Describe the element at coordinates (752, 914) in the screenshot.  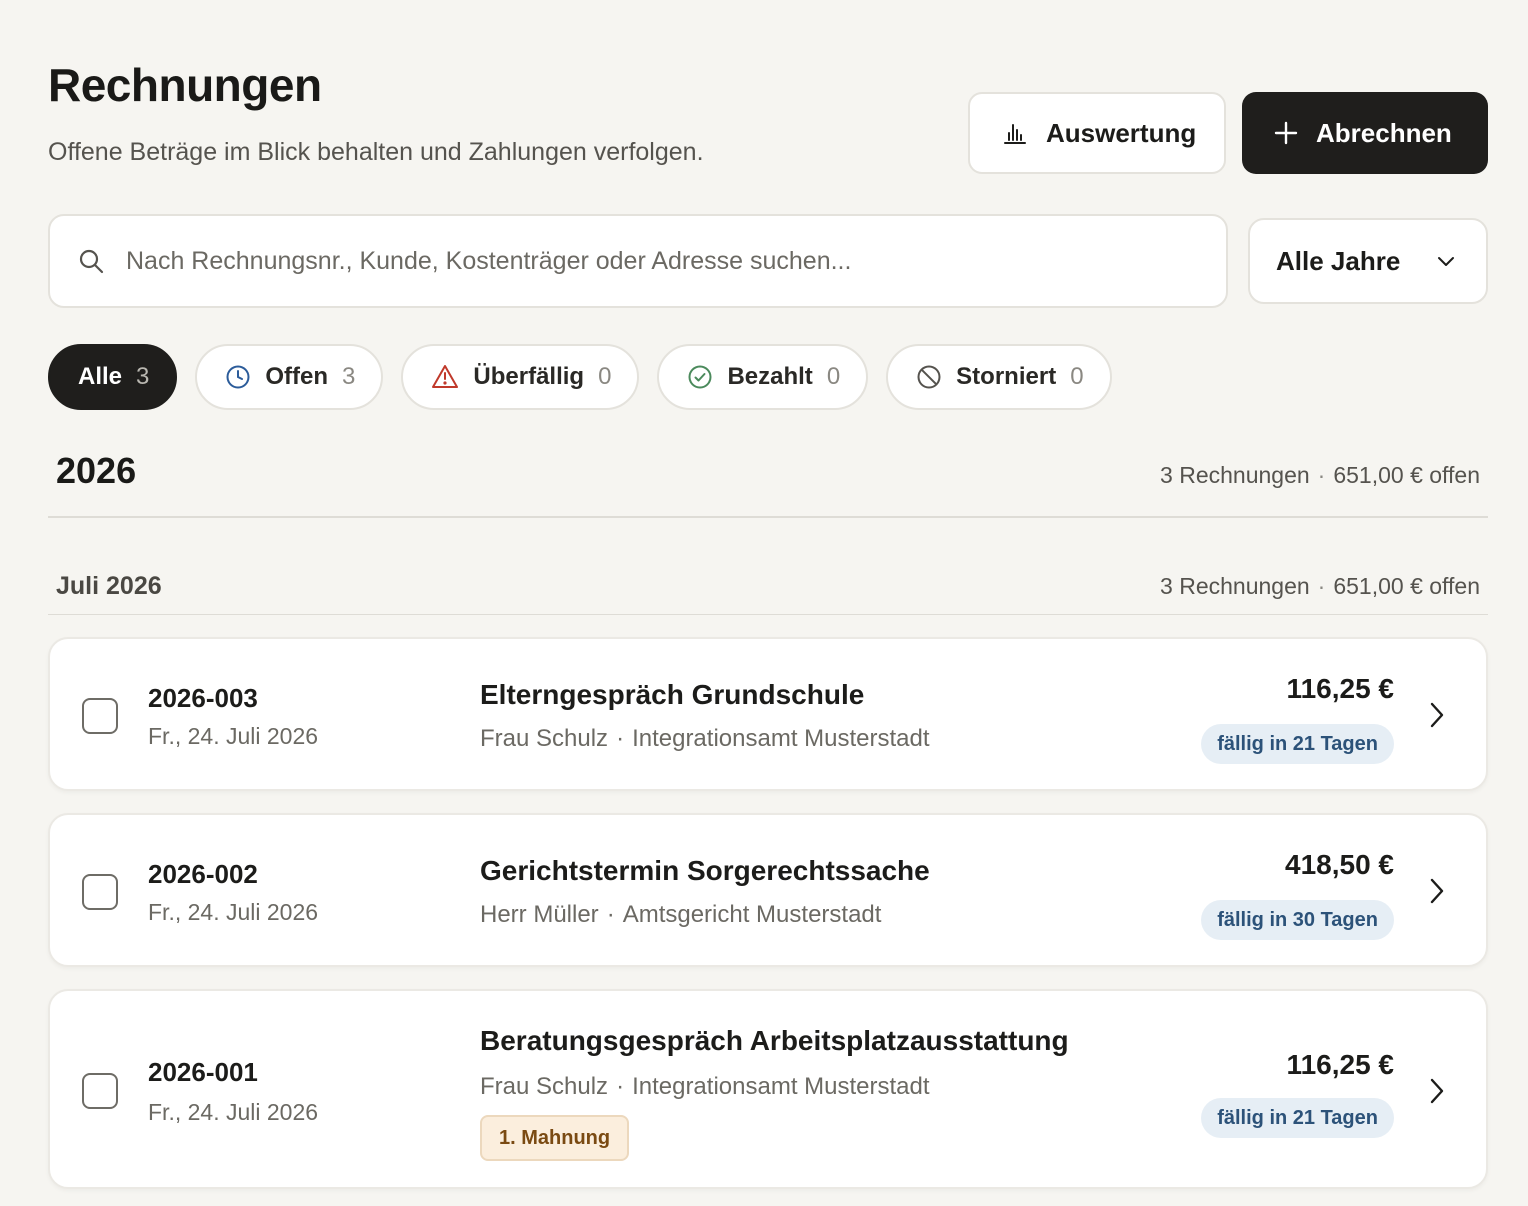
I see `invoice-payer: Amtsgericht Musterstadt` at that location.